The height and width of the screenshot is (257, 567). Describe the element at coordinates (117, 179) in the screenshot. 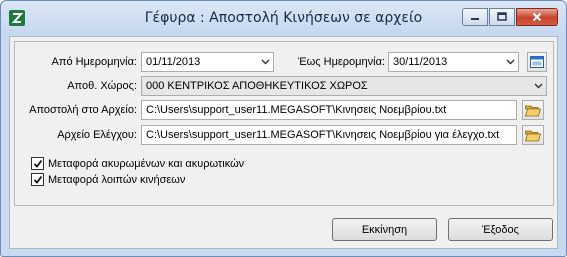

I see `option-other-label: Μεταφορά λοιπών κινήσεων` at that location.